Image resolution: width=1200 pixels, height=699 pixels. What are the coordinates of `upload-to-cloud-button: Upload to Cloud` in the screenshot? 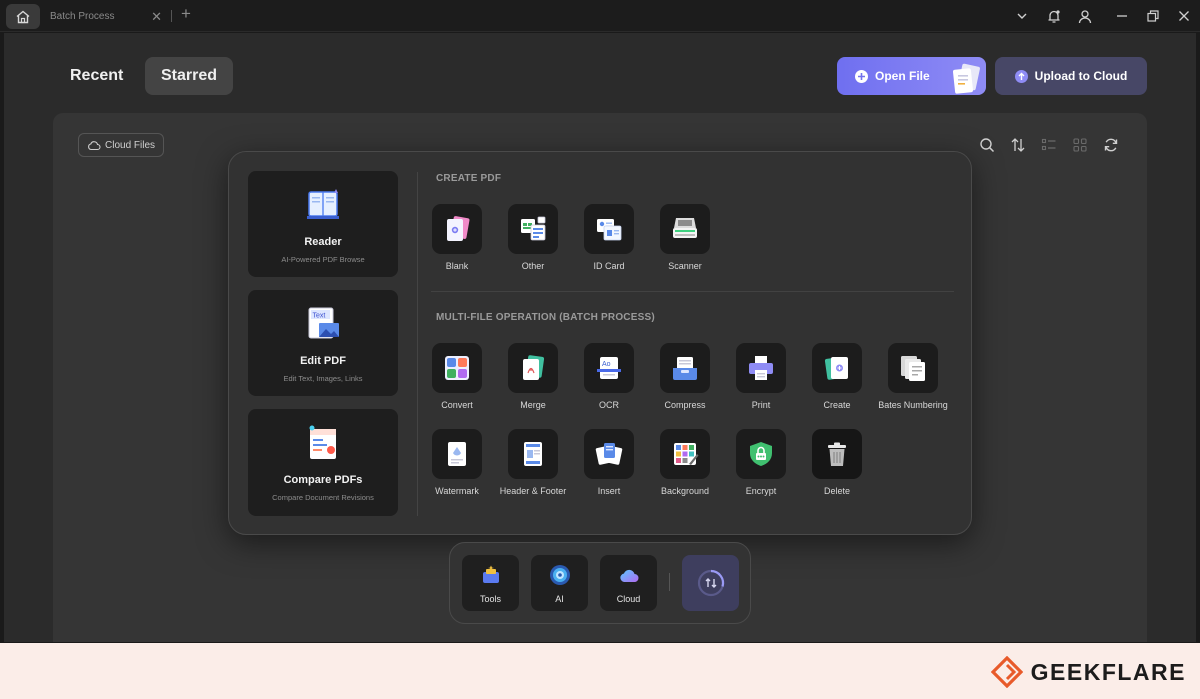 It's located at (1071, 76).